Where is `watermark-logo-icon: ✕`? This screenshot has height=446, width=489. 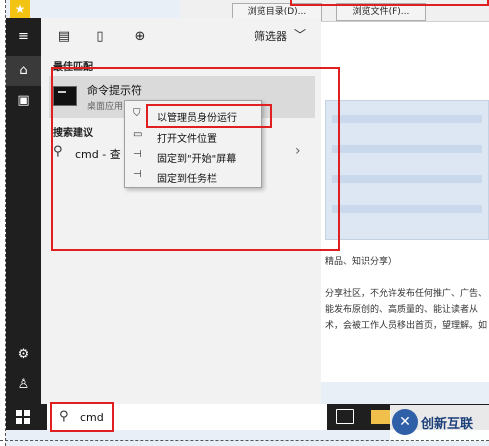
watermark-logo-icon: ✕ is located at coordinates (405, 422).